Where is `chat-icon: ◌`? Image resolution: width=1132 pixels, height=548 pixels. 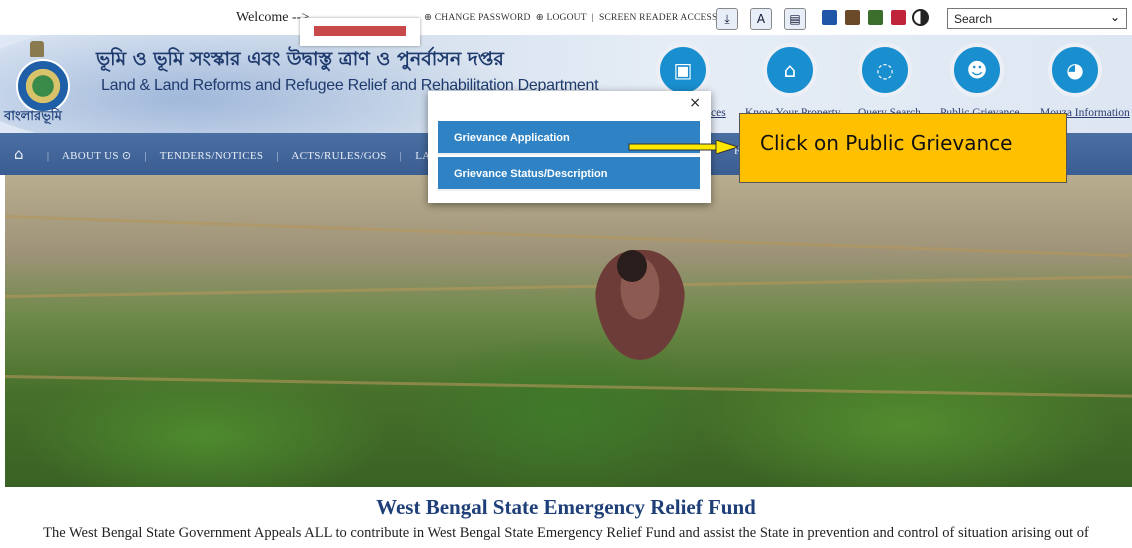
chat-icon: ◌ is located at coordinates (885, 70).